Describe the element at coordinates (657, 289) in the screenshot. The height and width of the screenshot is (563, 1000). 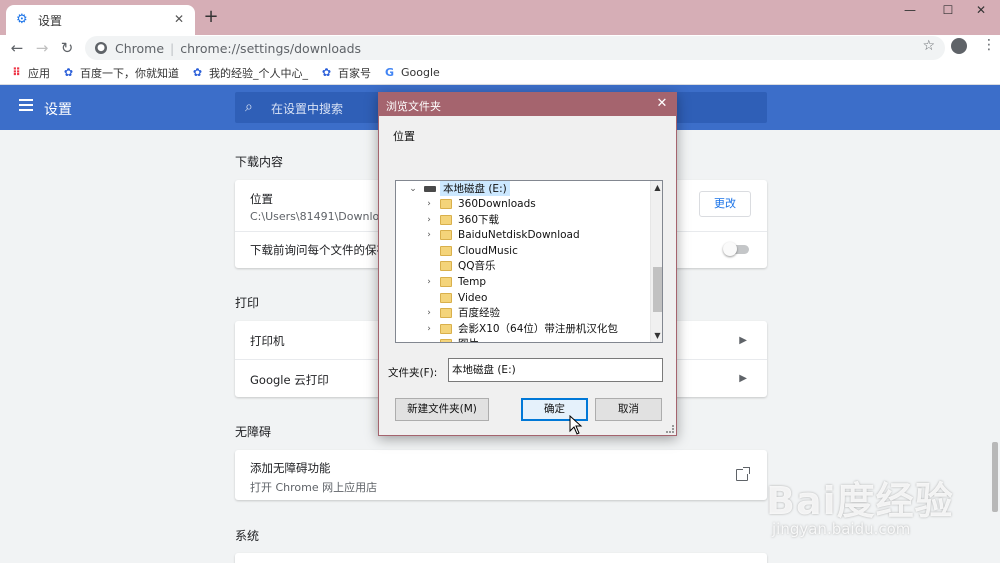
I see `tree-scrollbar-thumb` at that location.